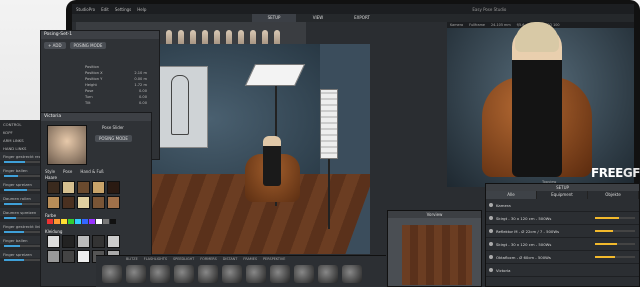 The height and width of the screenshot is (287, 640). I want to click on param-value: 2.10 m, so click(140, 73).